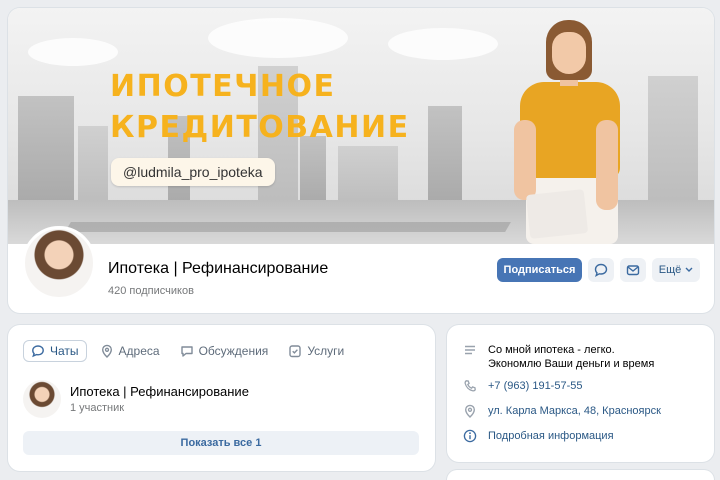  I want to click on message-button, so click(601, 270).